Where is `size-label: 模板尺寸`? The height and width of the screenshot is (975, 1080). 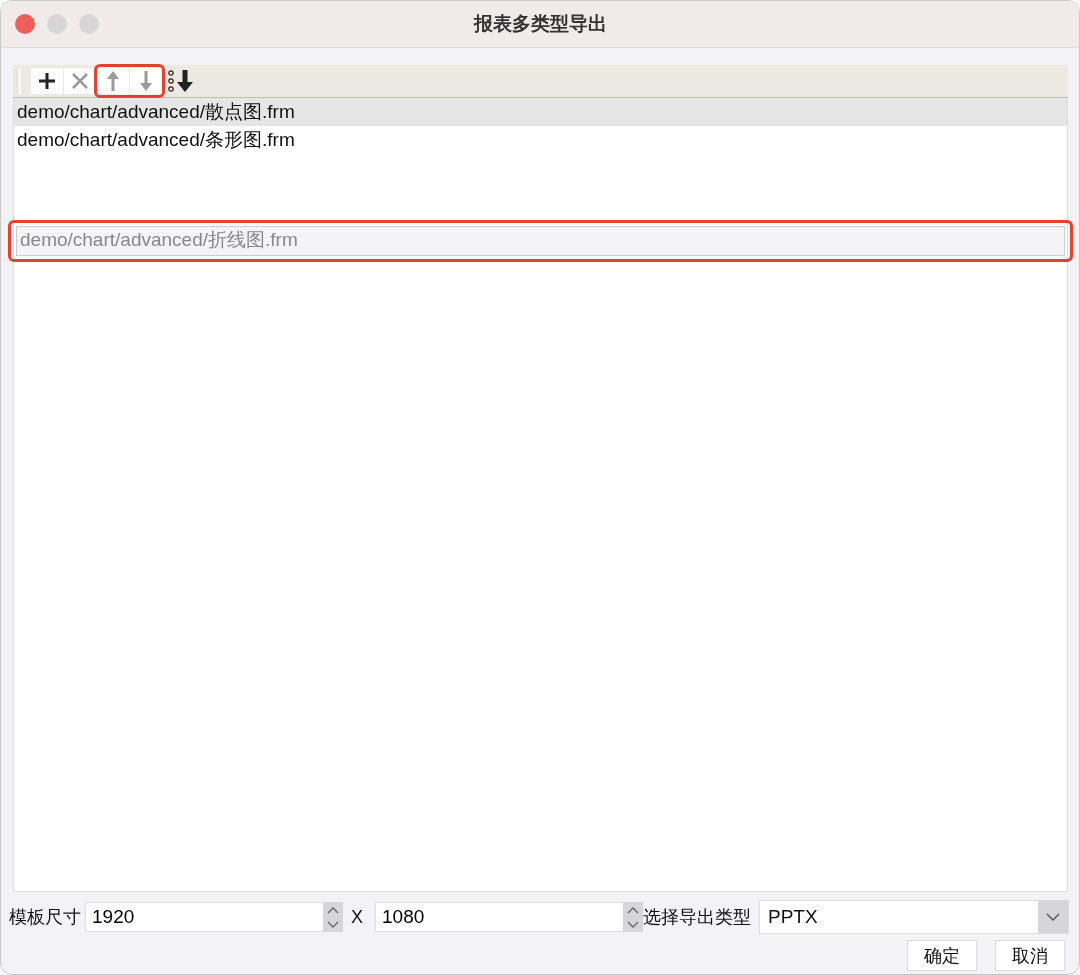
size-label: 模板尺寸 is located at coordinates (45, 917).